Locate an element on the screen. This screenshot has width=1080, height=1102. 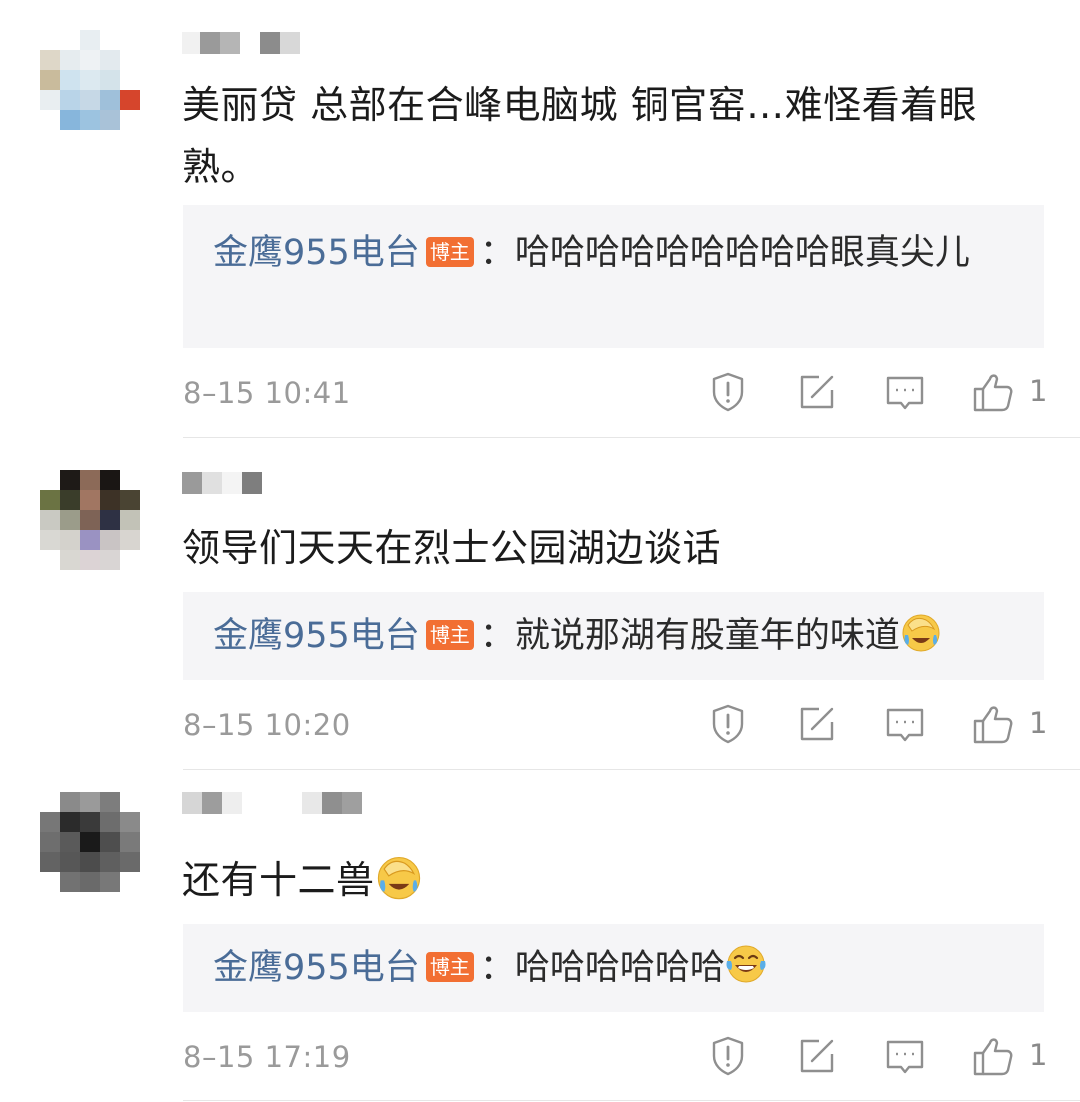
reply-text-line: 金鹰955电台 博主 ：就说那湖有股童年的味道 is located at coordinates (614, 636).